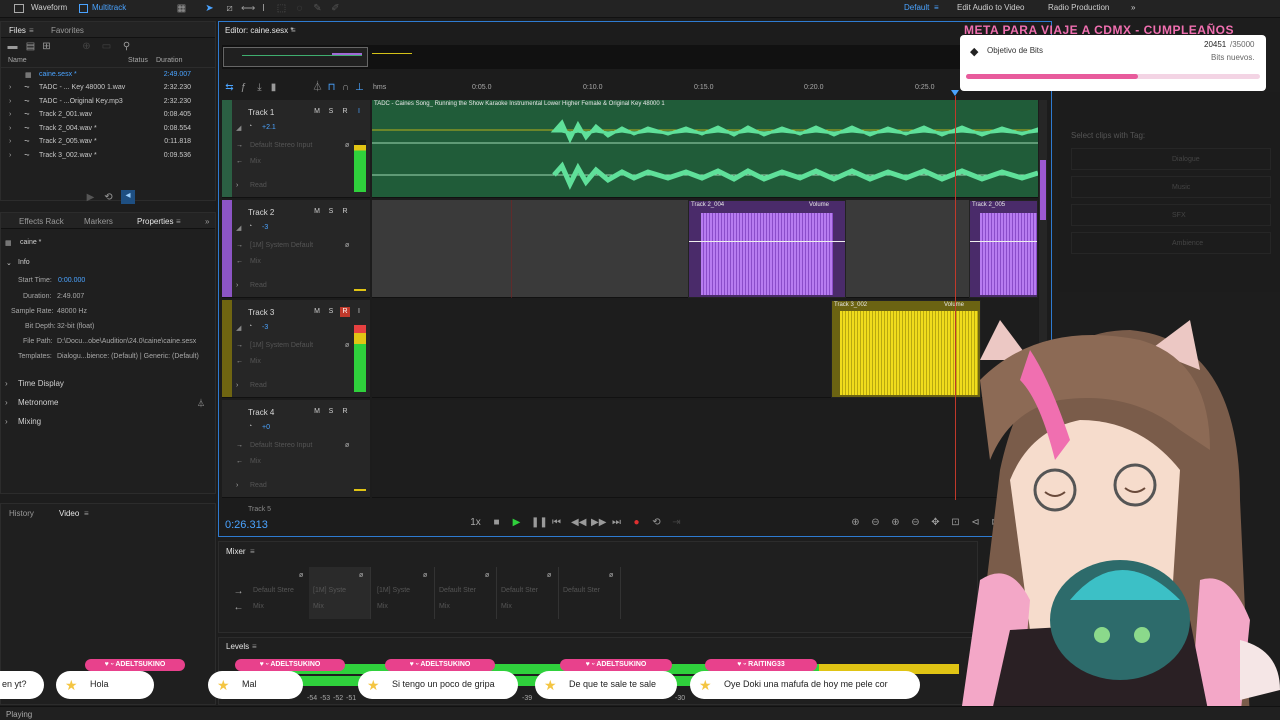  What do you see at coordinates (17, 30) in the screenshot?
I see `tab-files: Files` at bounding box center [17, 30].